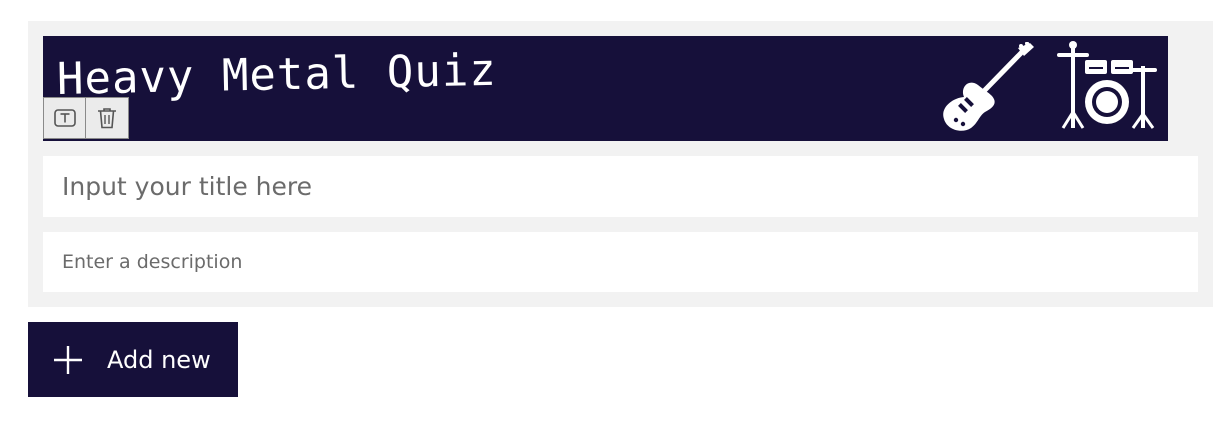 The image size is (1220, 431). I want to click on drum-kit-icon, so click(1107, 85).